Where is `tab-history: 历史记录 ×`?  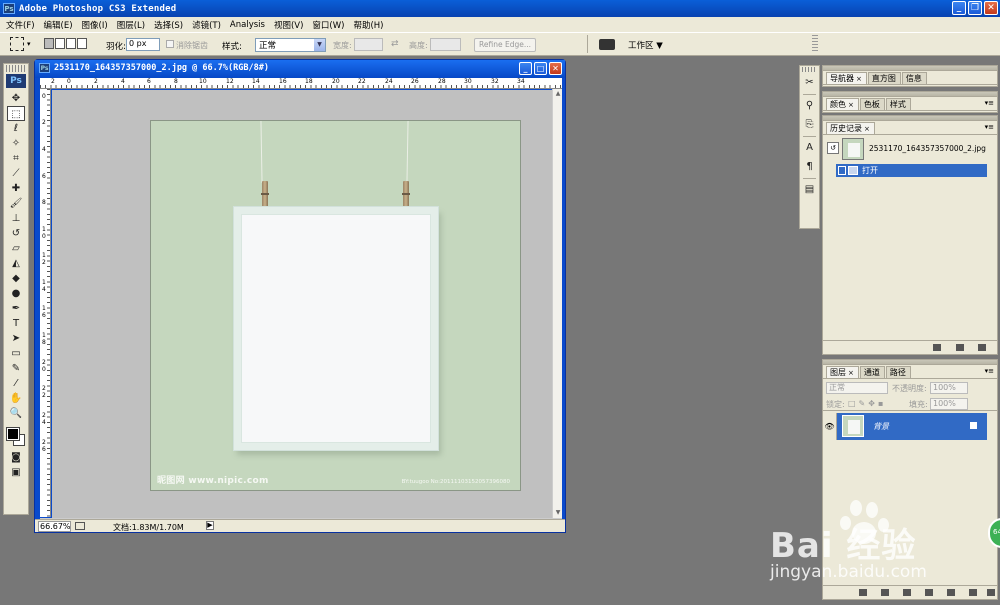 tab-history: 历史记录 × is located at coordinates (850, 128).